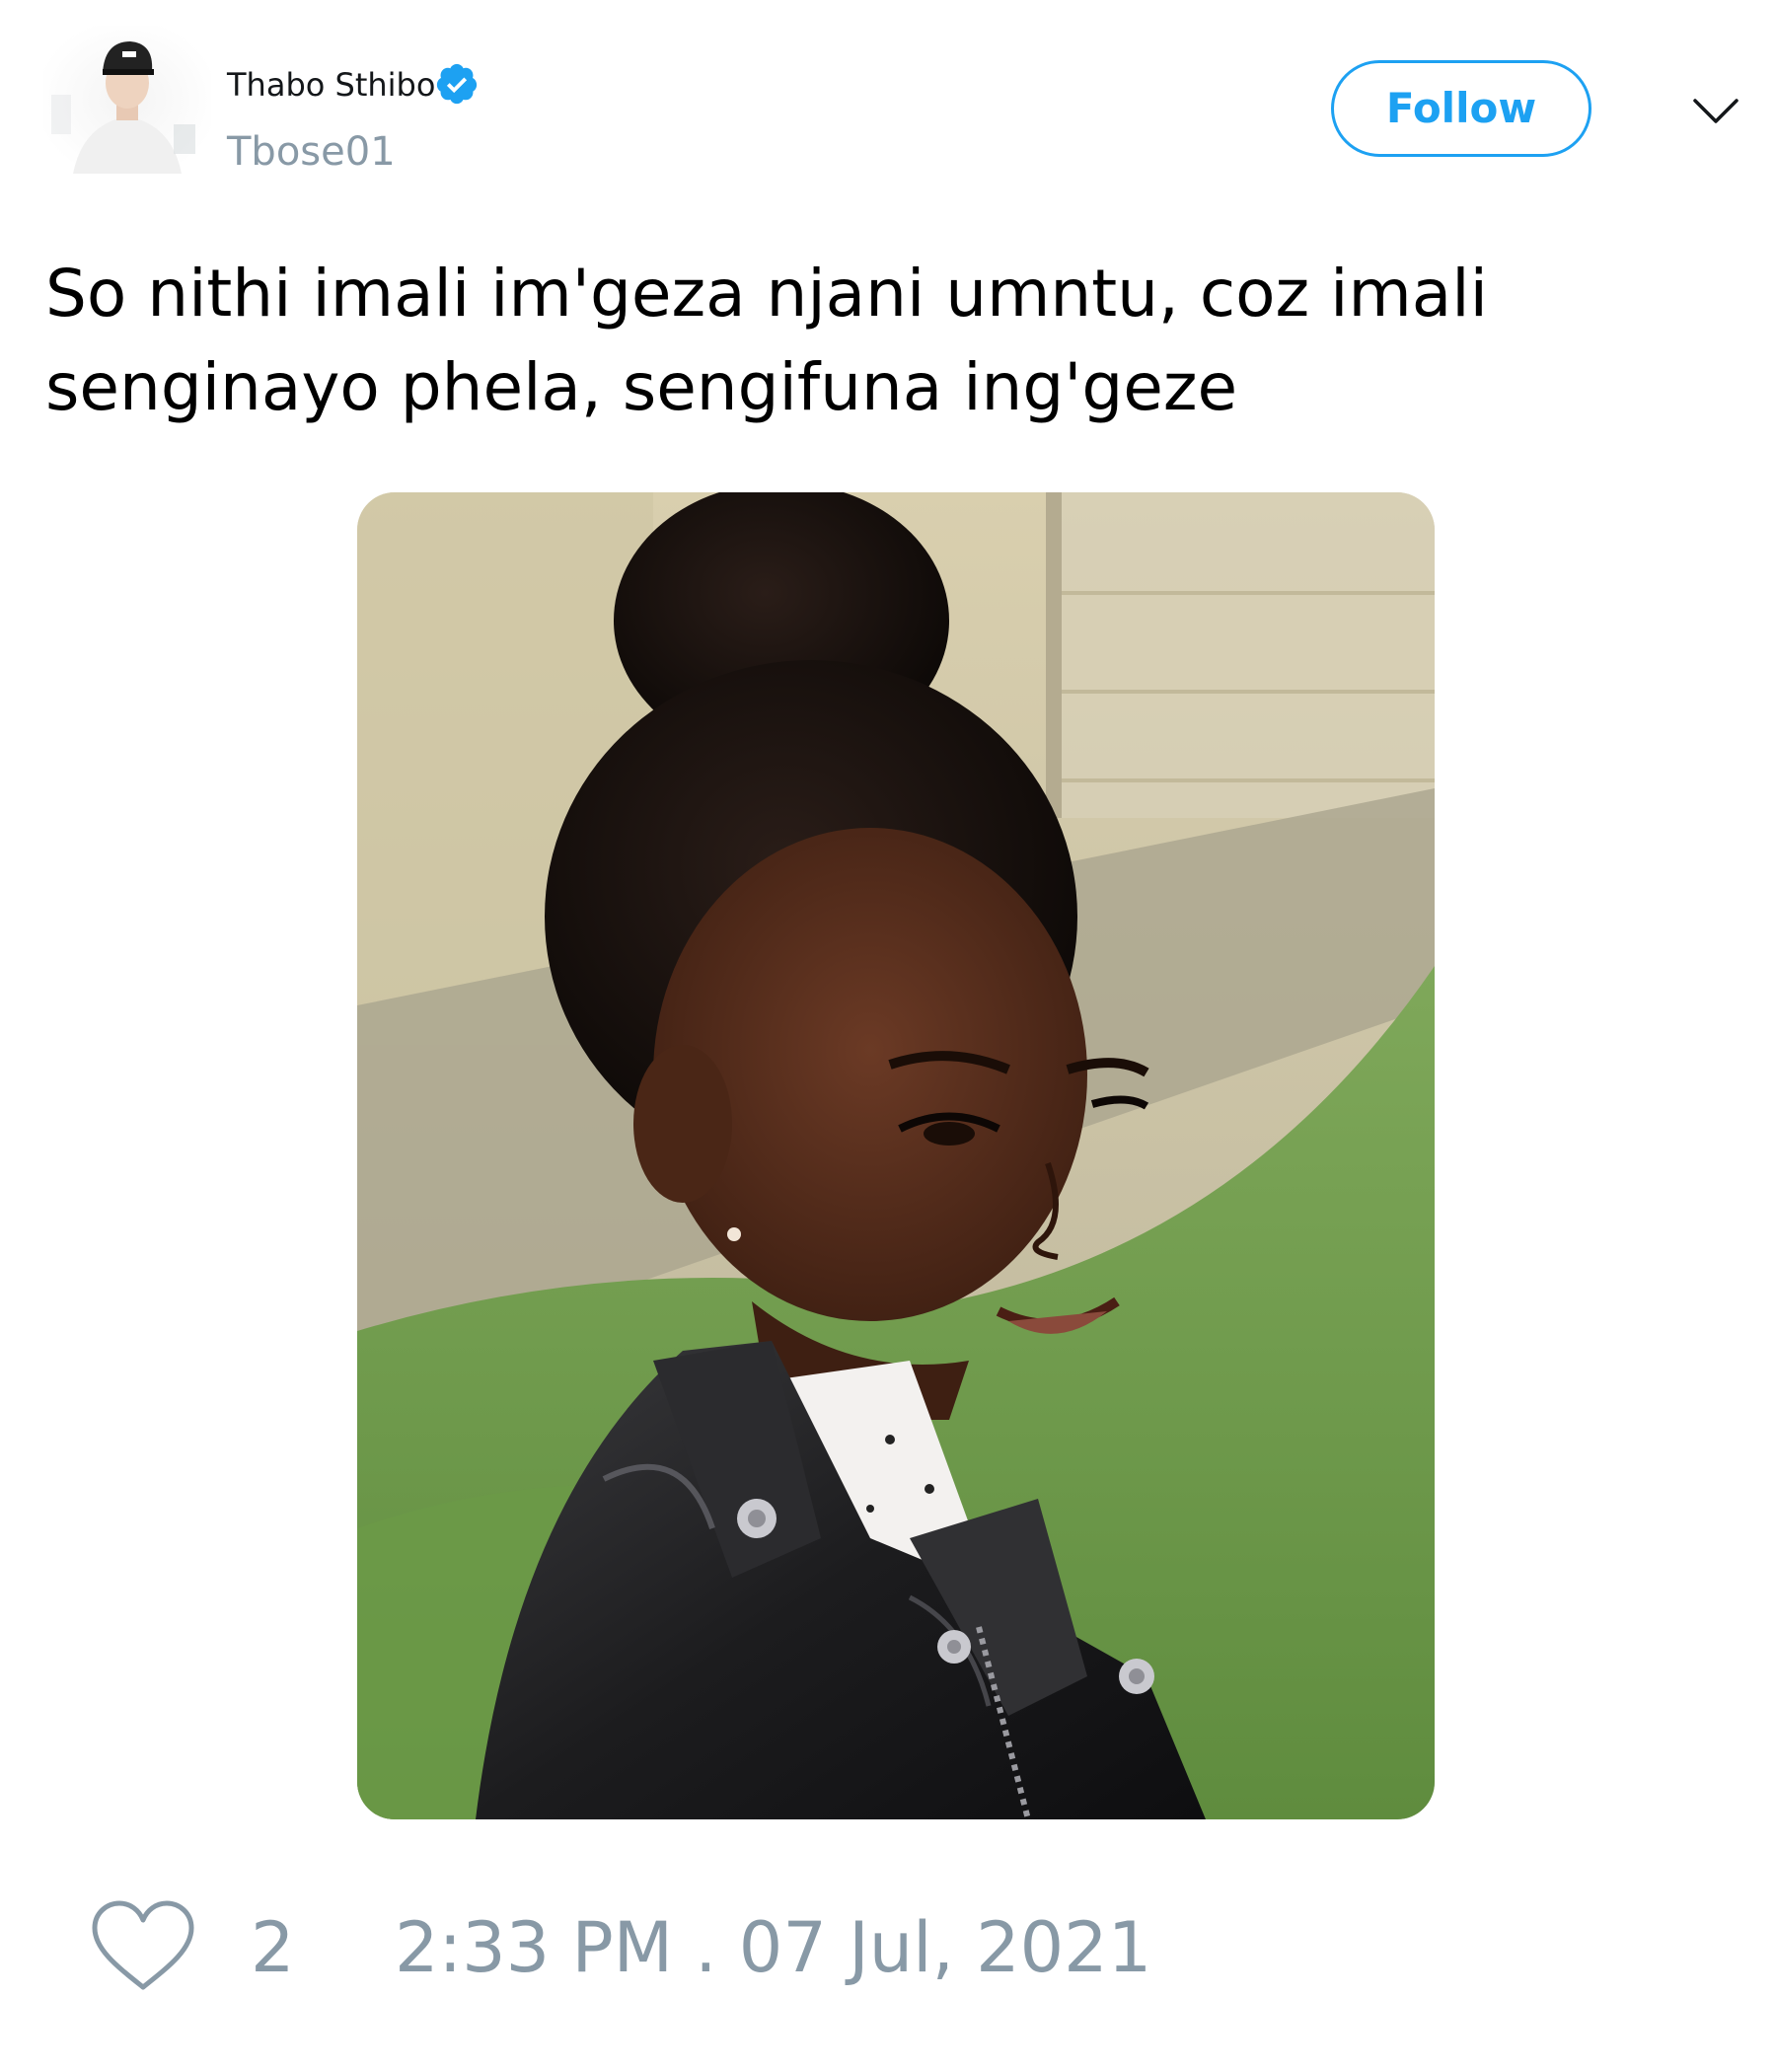 The image size is (1776, 2072). I want to click on heart-icon, so click(143, 1946).